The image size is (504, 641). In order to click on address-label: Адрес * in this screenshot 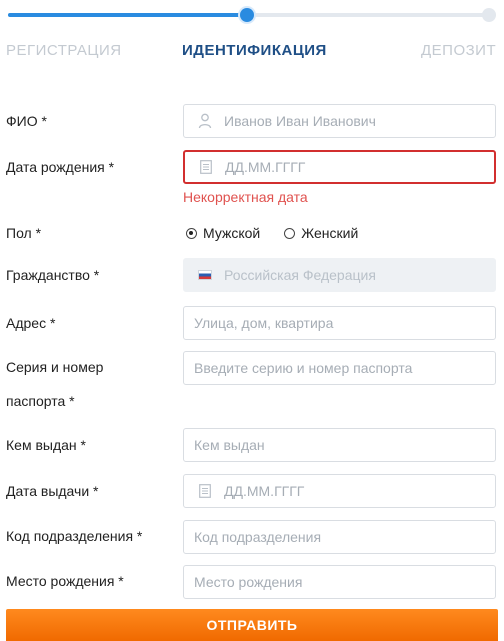, I will do `click(31, 323)`.